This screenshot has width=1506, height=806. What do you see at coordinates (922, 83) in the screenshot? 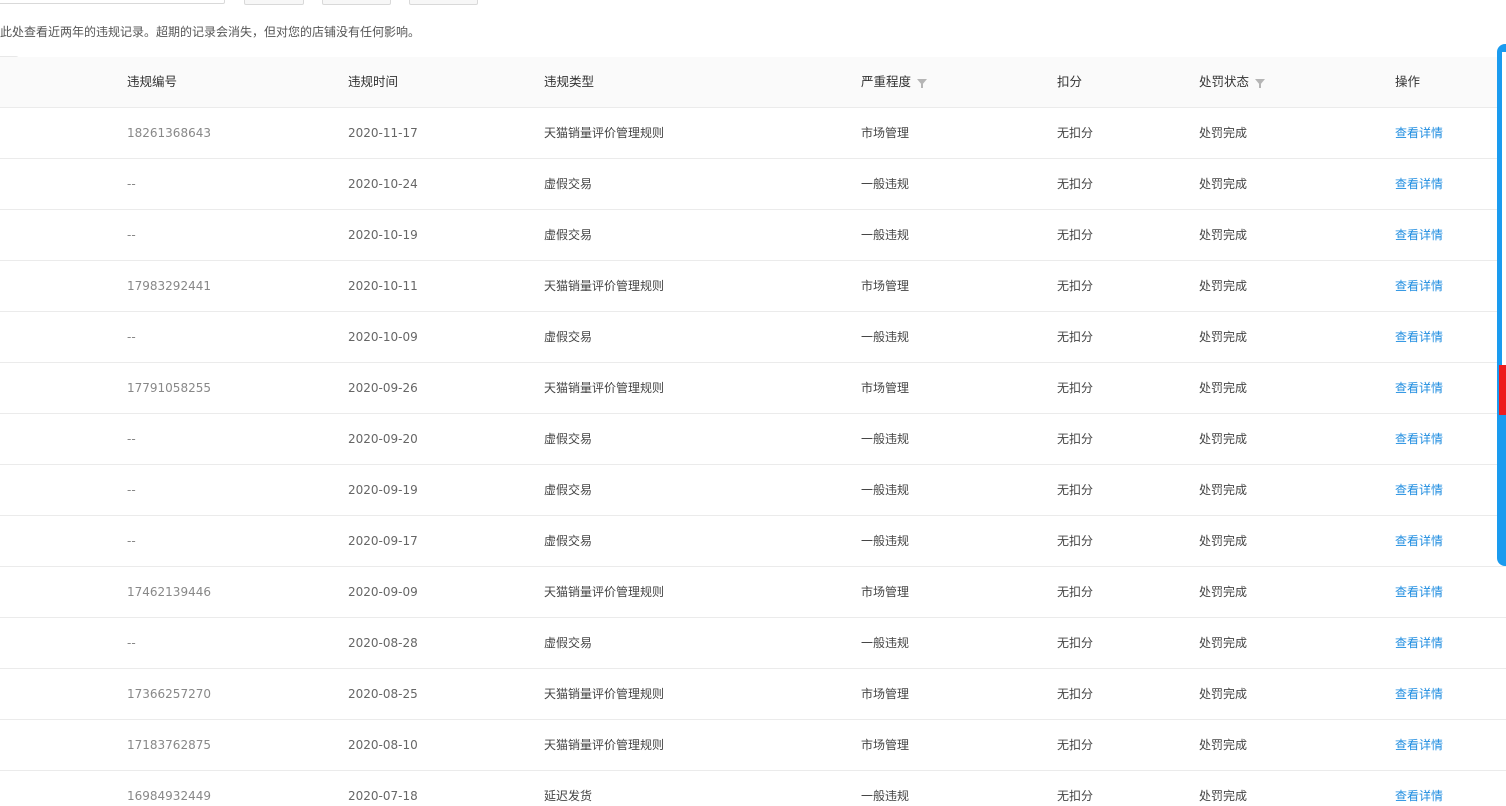
I see `severity-filter-icon` at bounding box center [922, 83].